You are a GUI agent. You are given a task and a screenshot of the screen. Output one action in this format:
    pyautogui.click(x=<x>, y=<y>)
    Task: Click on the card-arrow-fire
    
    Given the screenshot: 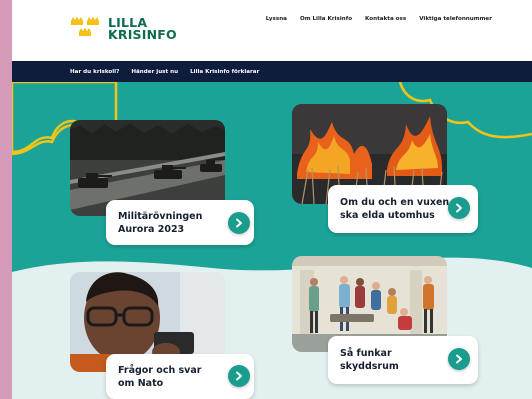 What is the action you would take?
    pyautogui.click(x=459, y=208)
    